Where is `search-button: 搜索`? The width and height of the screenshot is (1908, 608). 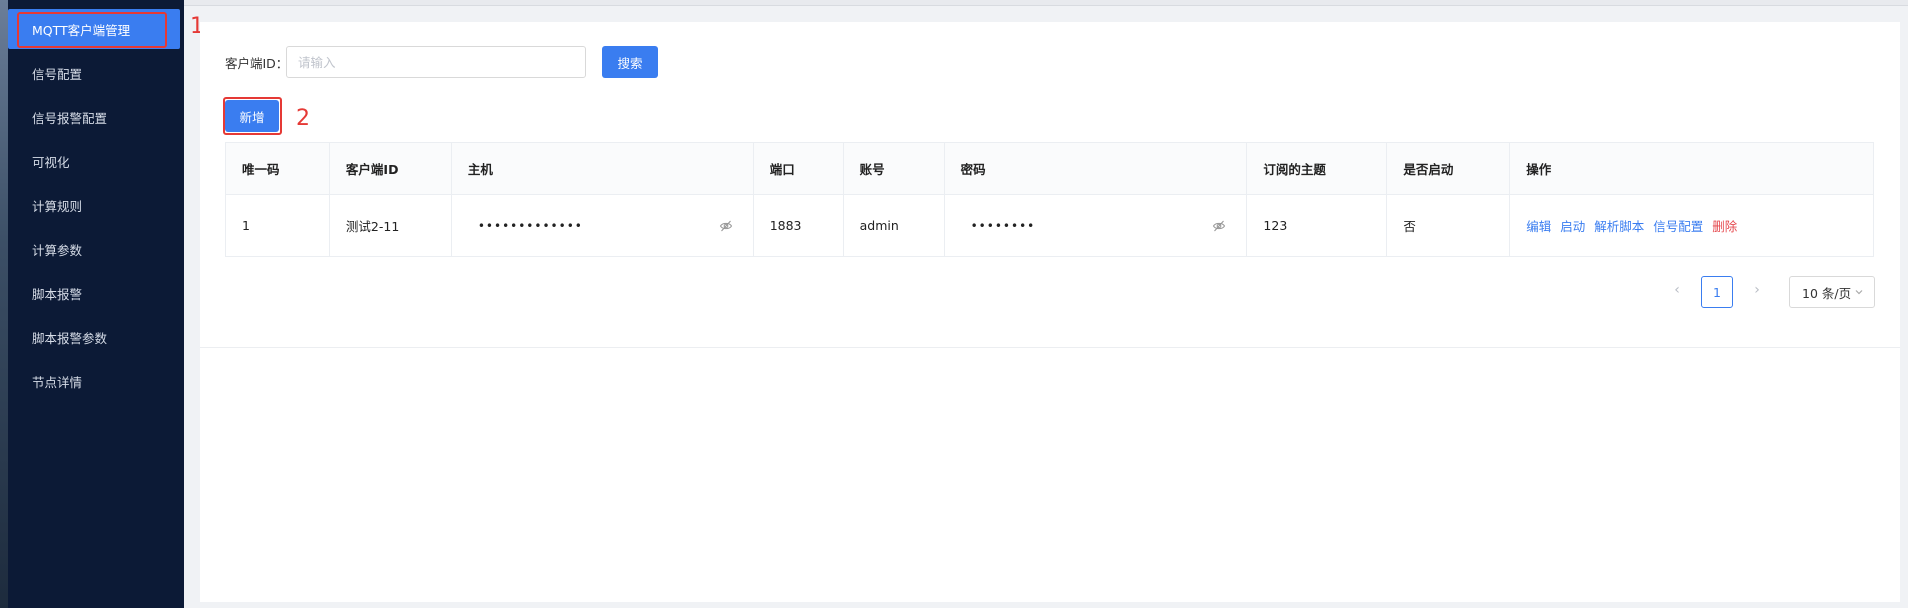 search-button: 搜索 is located at coordinates (630, 62).